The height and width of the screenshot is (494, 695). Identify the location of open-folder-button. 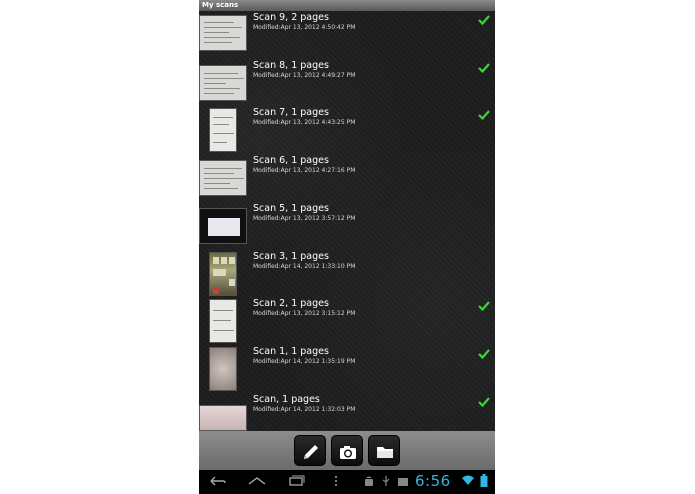
(384, 450).